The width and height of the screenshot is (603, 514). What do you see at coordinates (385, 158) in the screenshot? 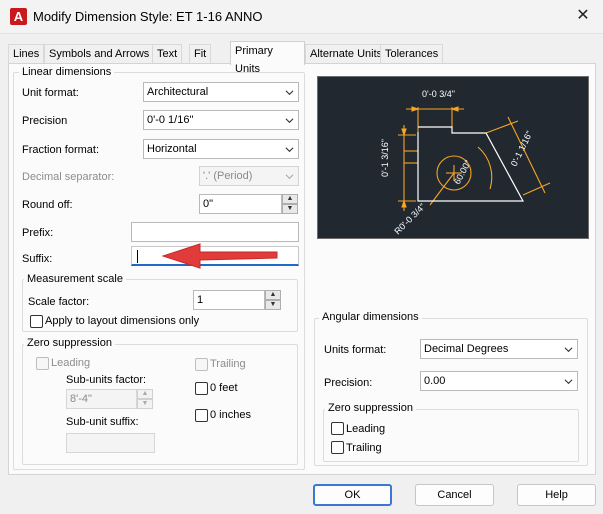
I see `dim-left-text: 0'-1 3/16"` at bounding box center [385, 158].